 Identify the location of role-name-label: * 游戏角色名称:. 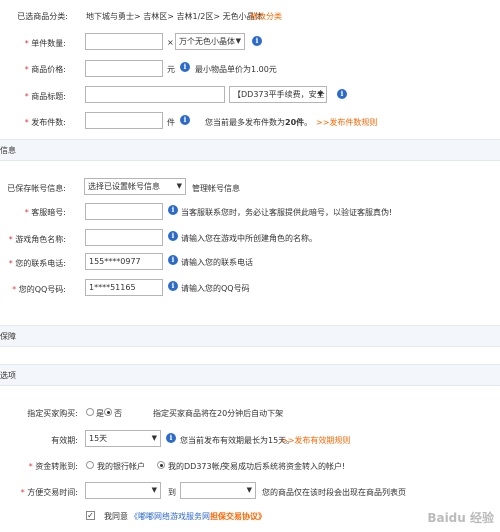
(35, 239).